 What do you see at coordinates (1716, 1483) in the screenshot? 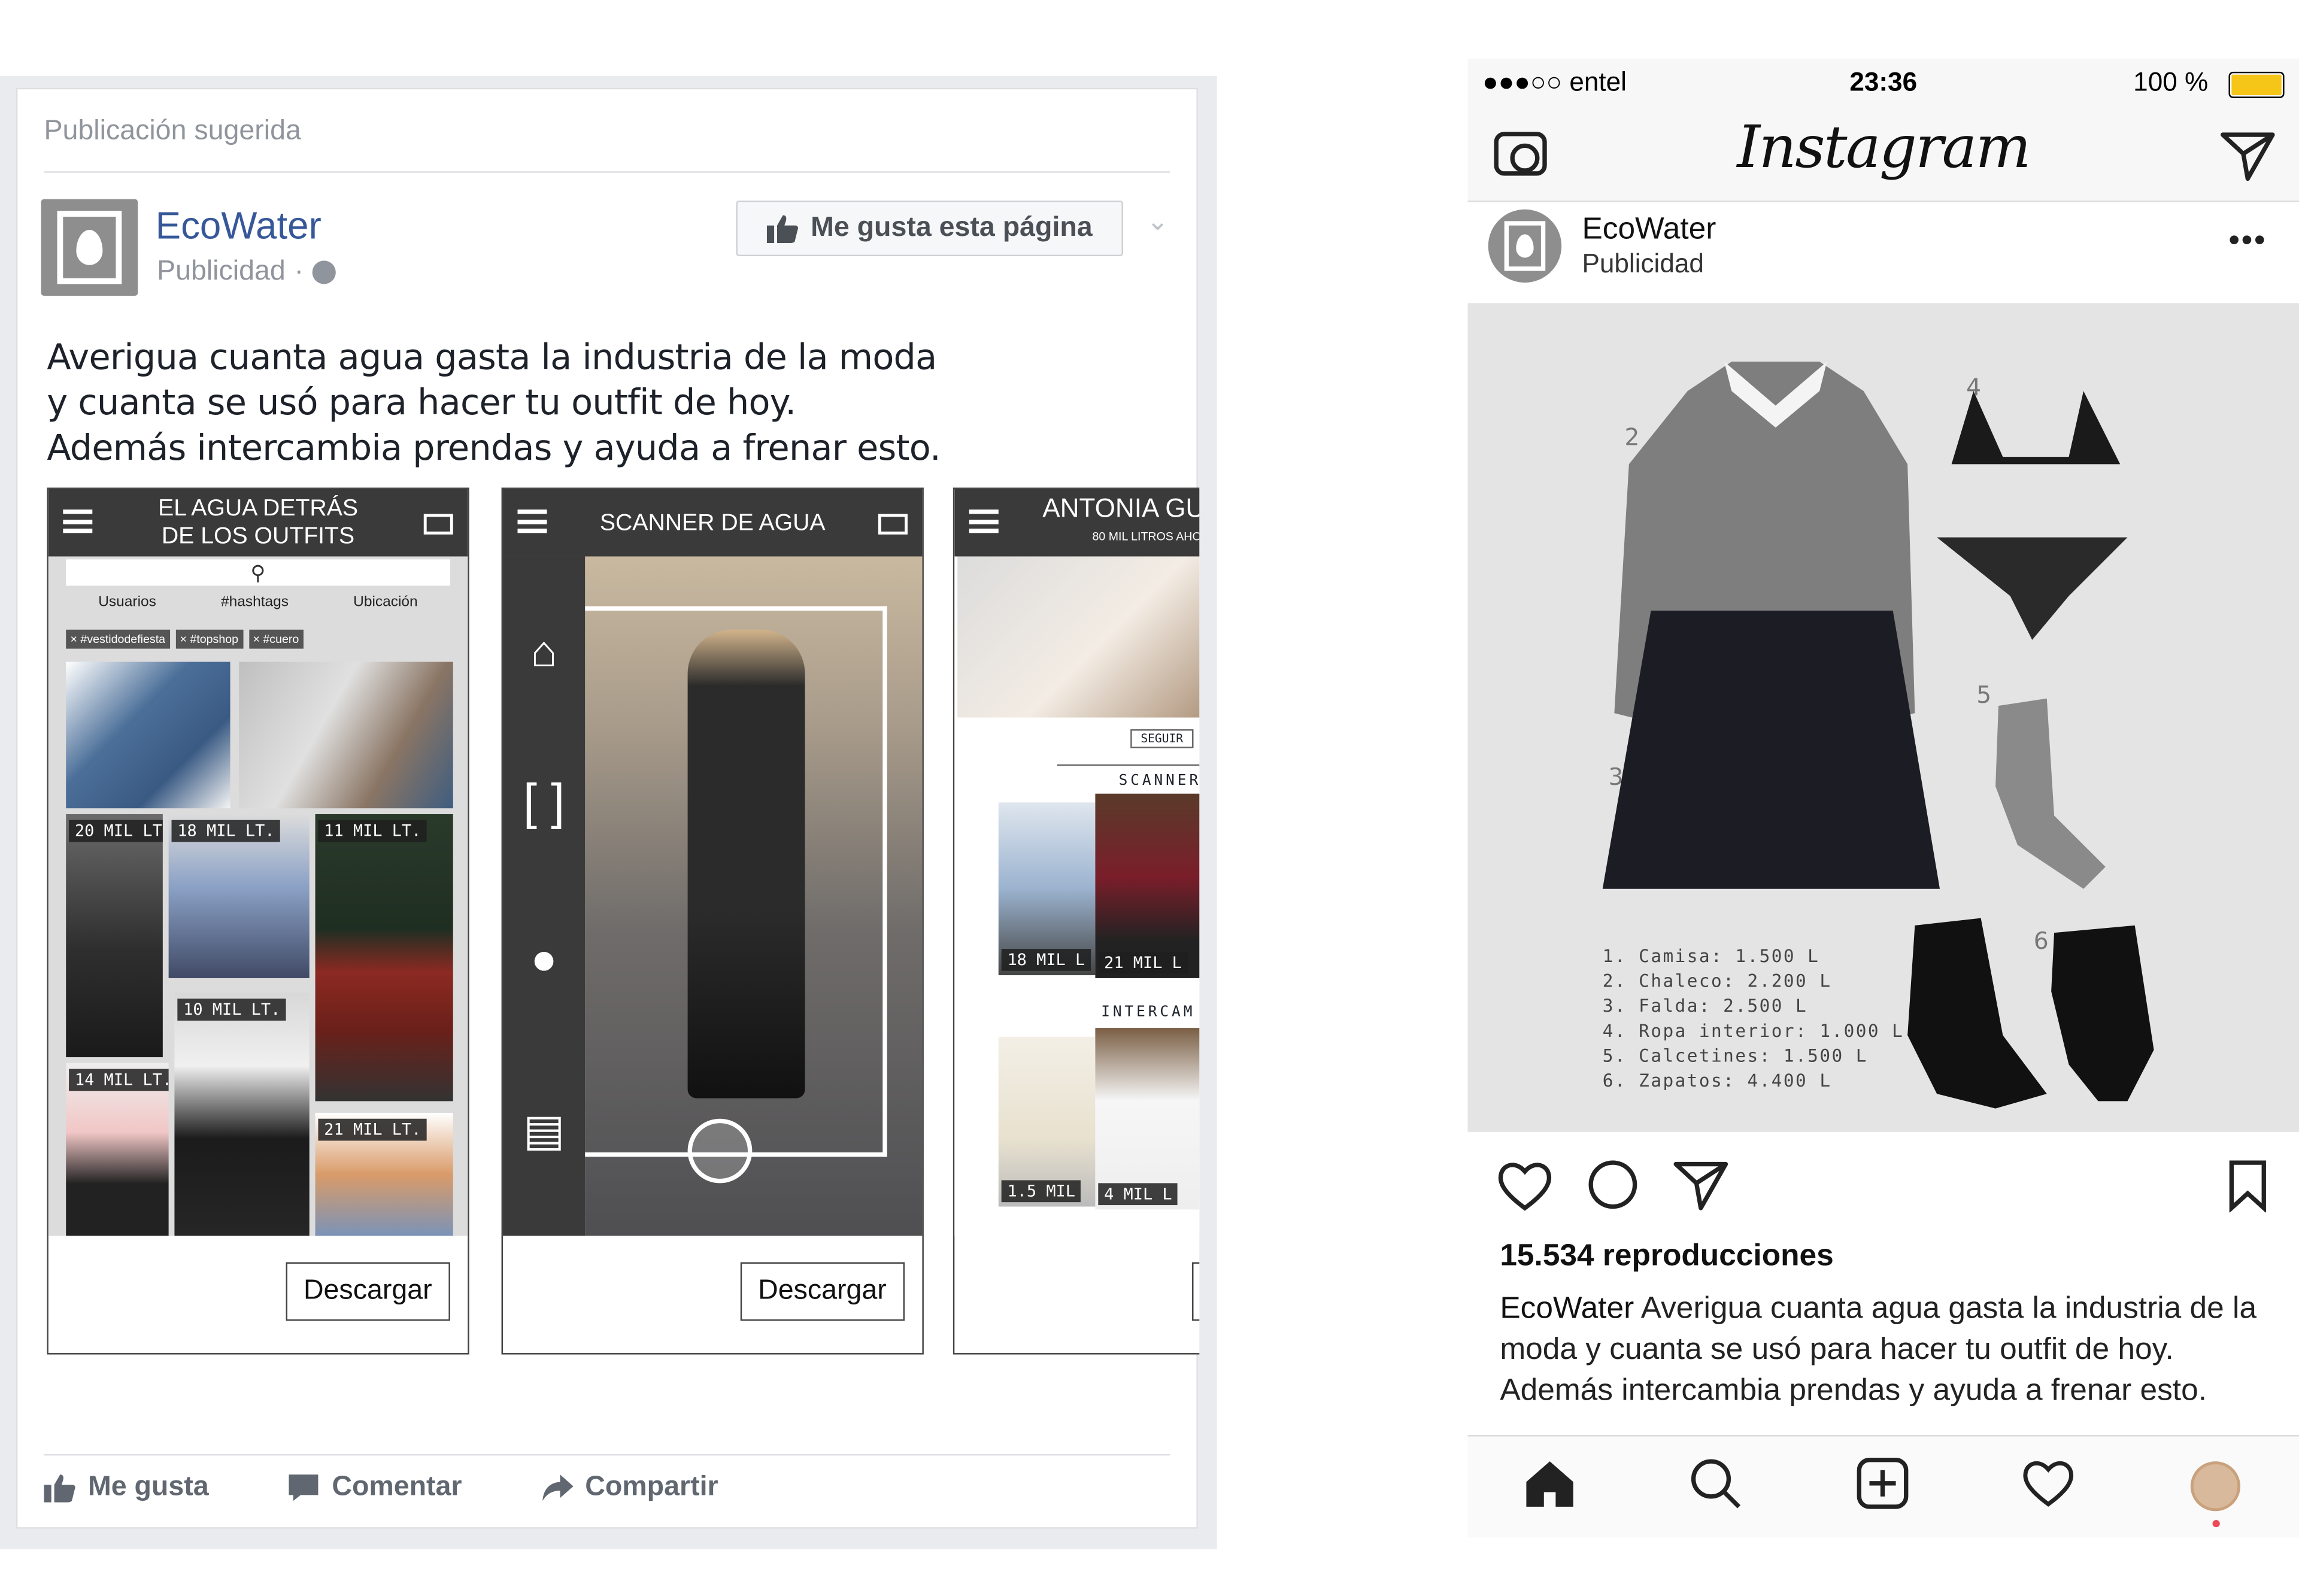
I see `search-icon` at bounding box center [1716, 1483].